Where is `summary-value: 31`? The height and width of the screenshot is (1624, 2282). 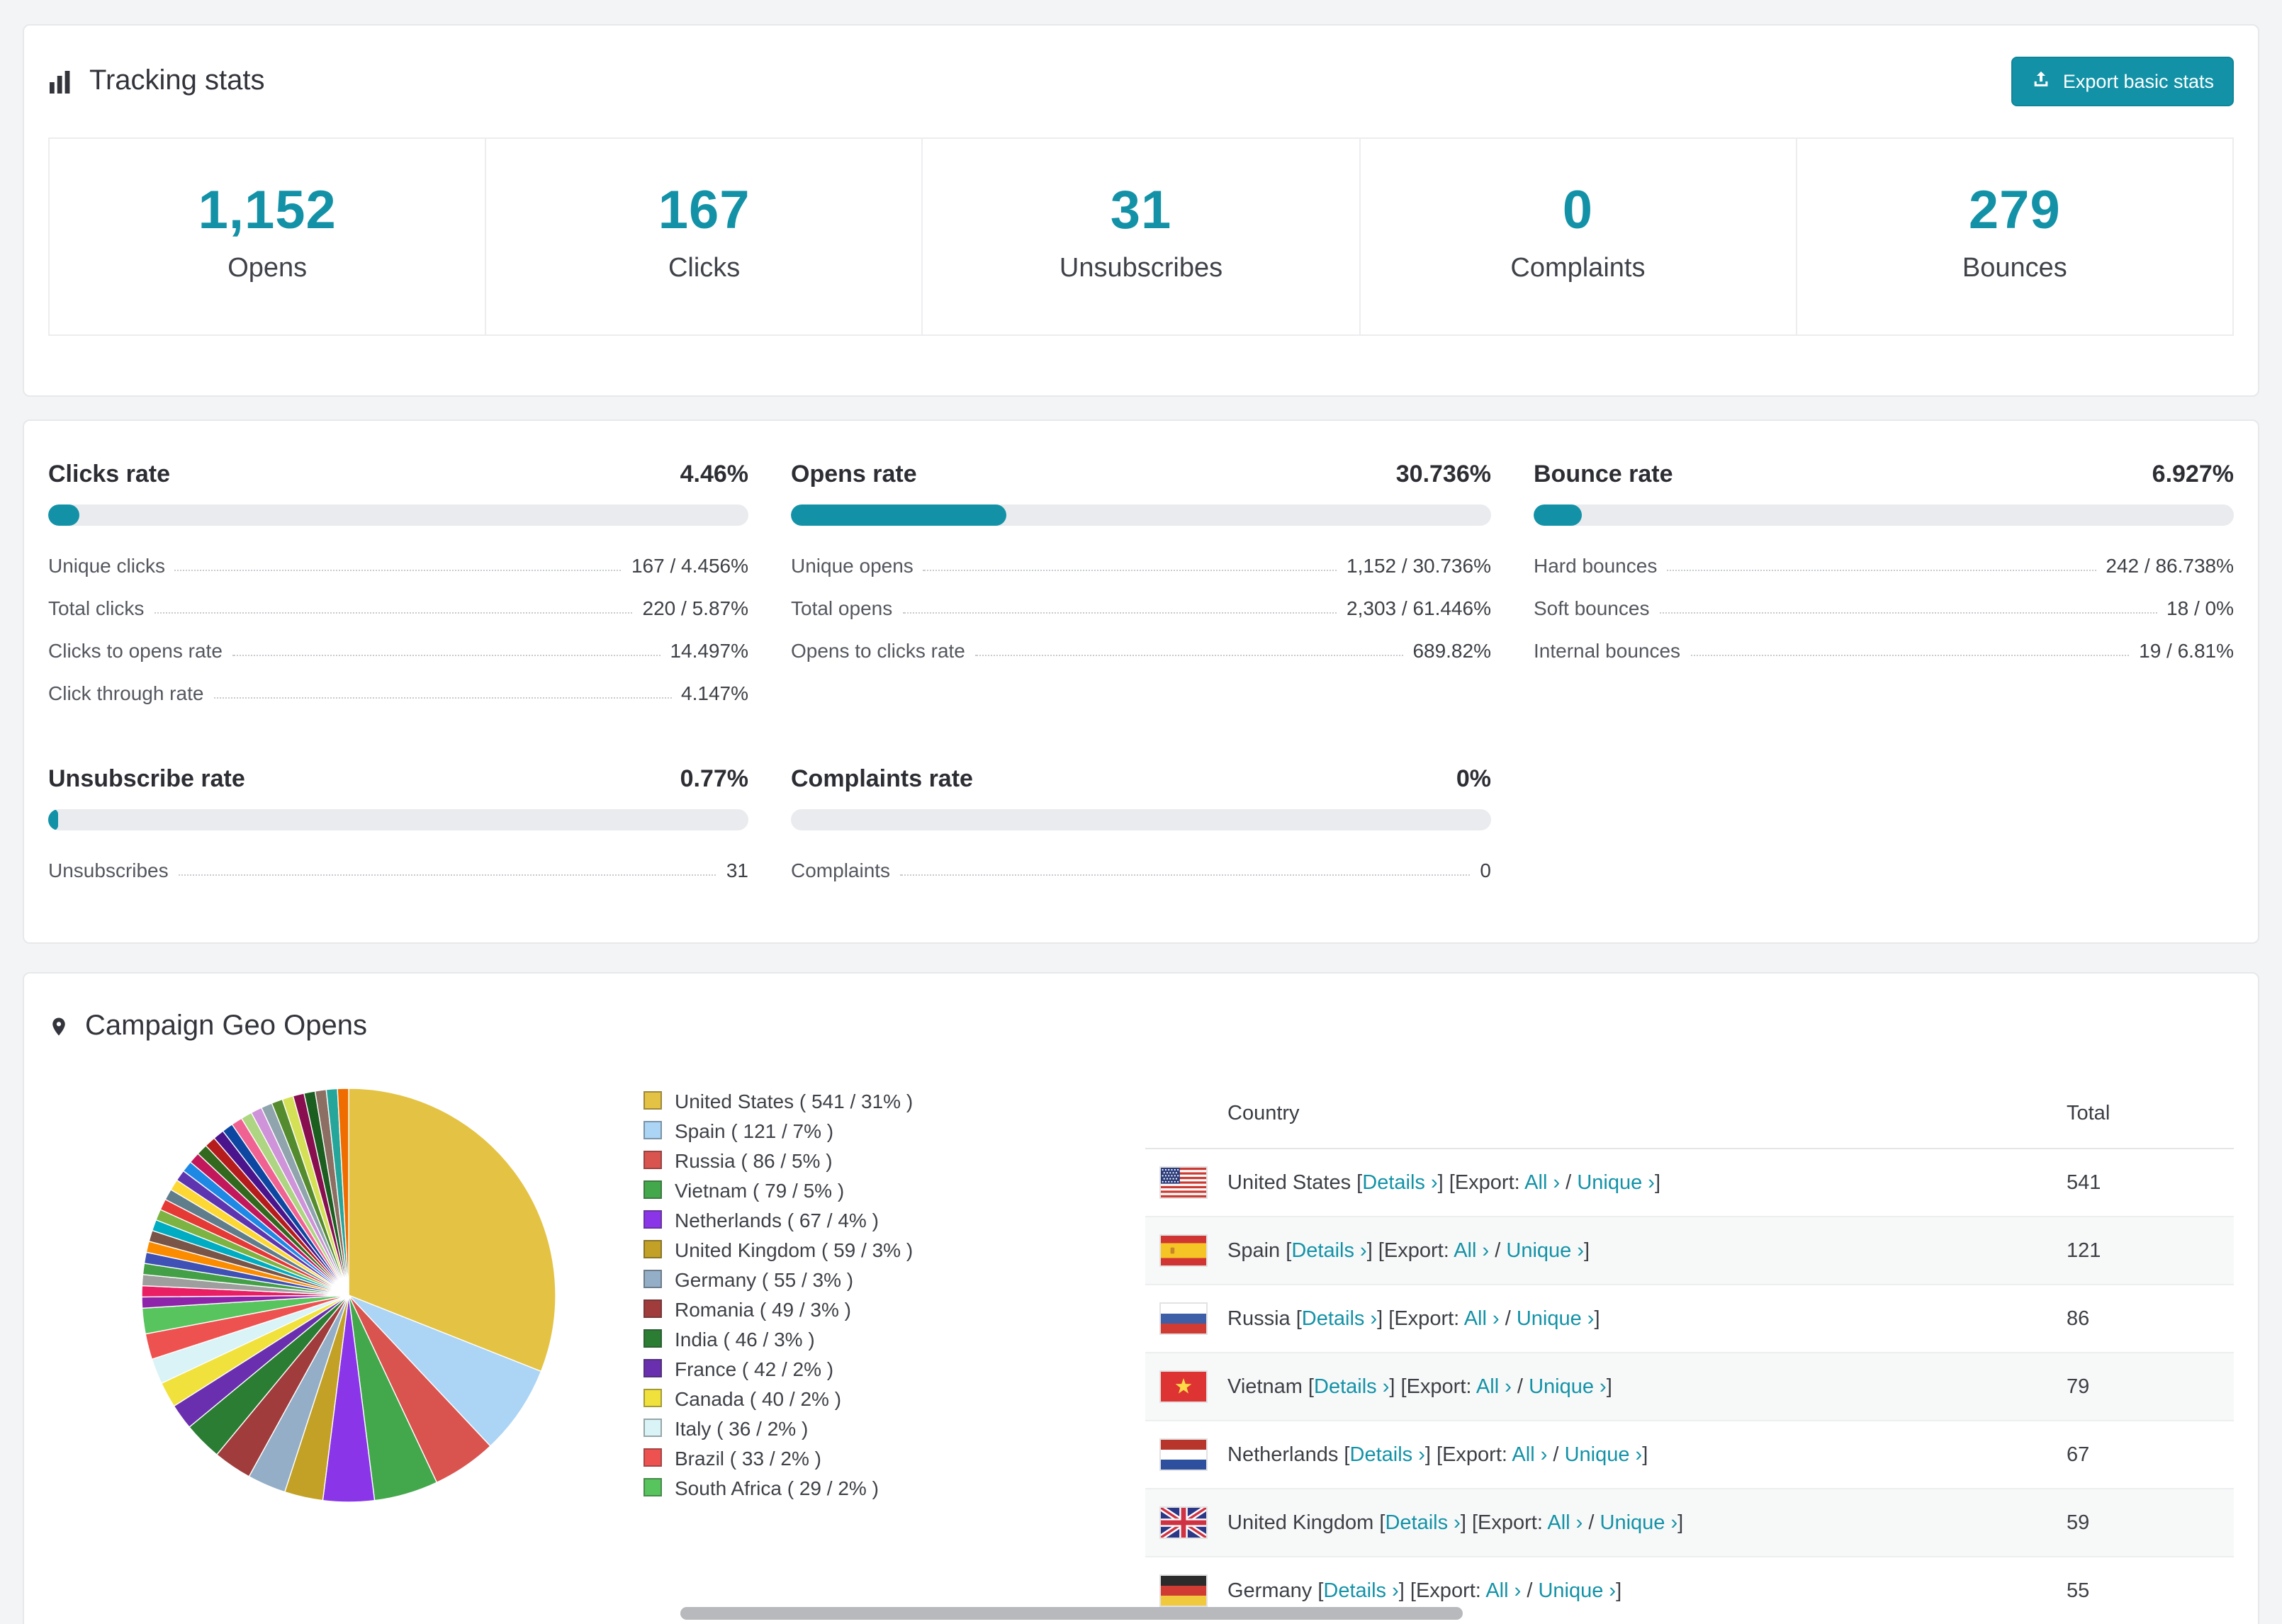
summary-value: 31 is located at coordinates (1141, 211).